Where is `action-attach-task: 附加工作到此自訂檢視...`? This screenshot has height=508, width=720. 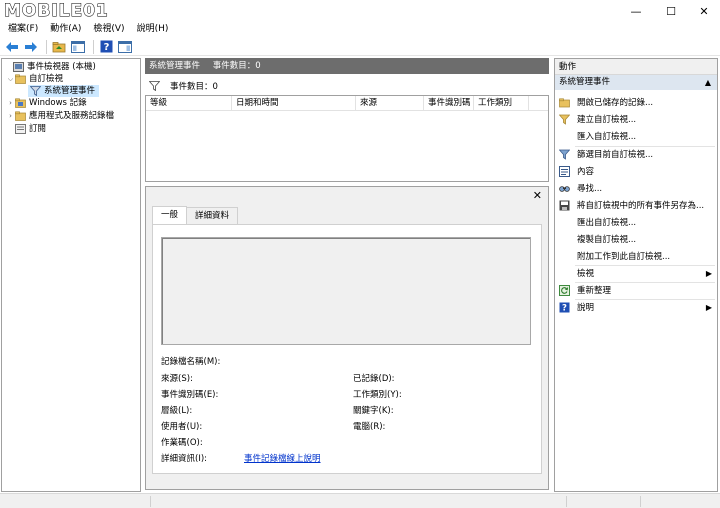 action-attach-task: 附加工作到此自訂檢視... is located at coordinates (636, 256).